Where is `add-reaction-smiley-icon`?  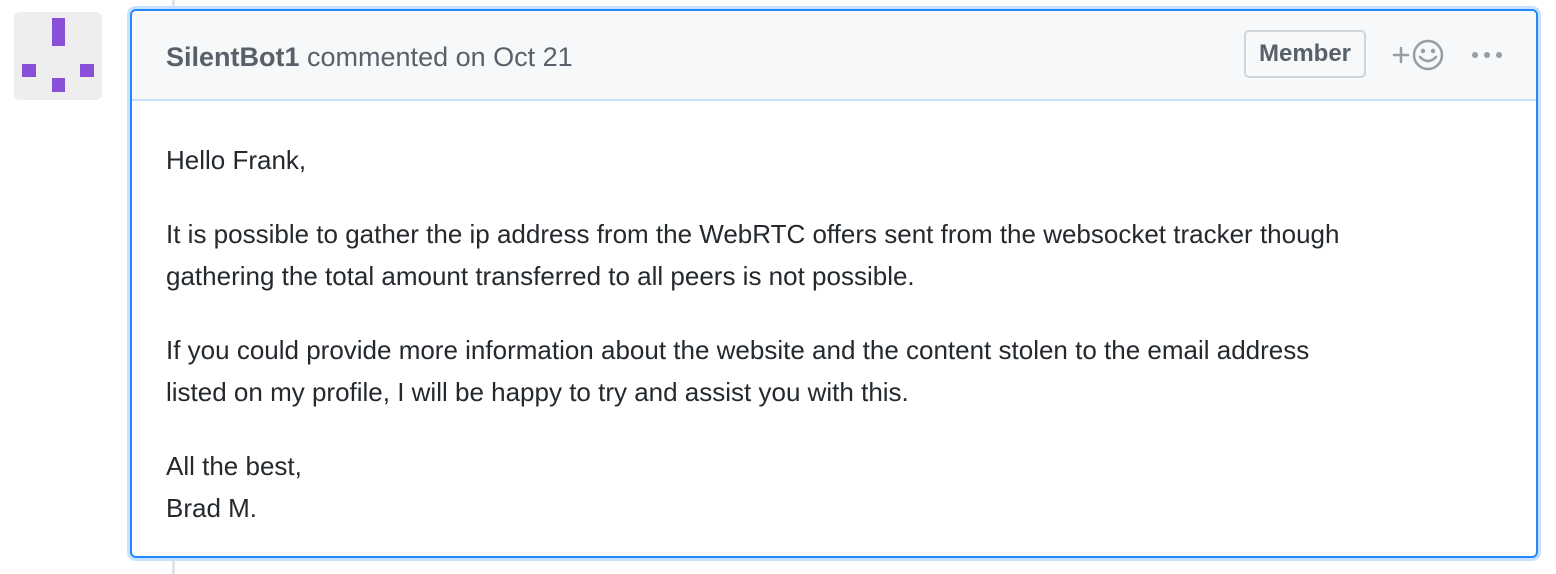
add-reaction-smiley-icon is located at coordinates (1418, 55).